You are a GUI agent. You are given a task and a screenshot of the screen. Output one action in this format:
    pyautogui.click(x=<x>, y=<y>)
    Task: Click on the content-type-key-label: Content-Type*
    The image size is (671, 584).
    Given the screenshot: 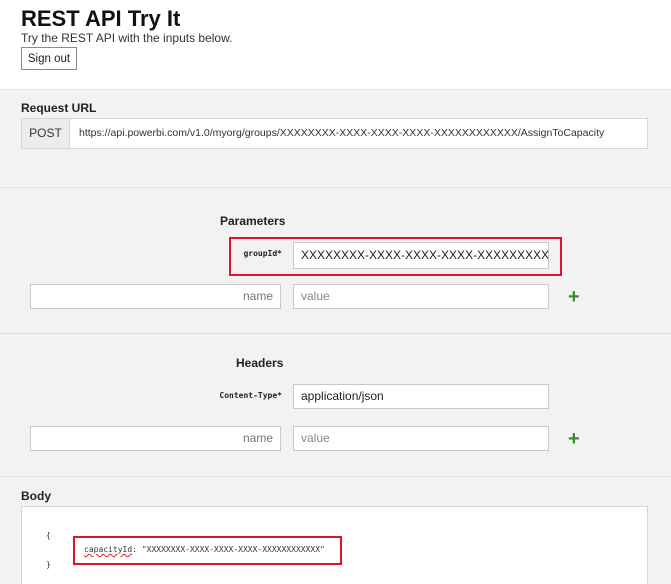 What is the action you would take?
    pyautogui.click(x=250, y=395)
    